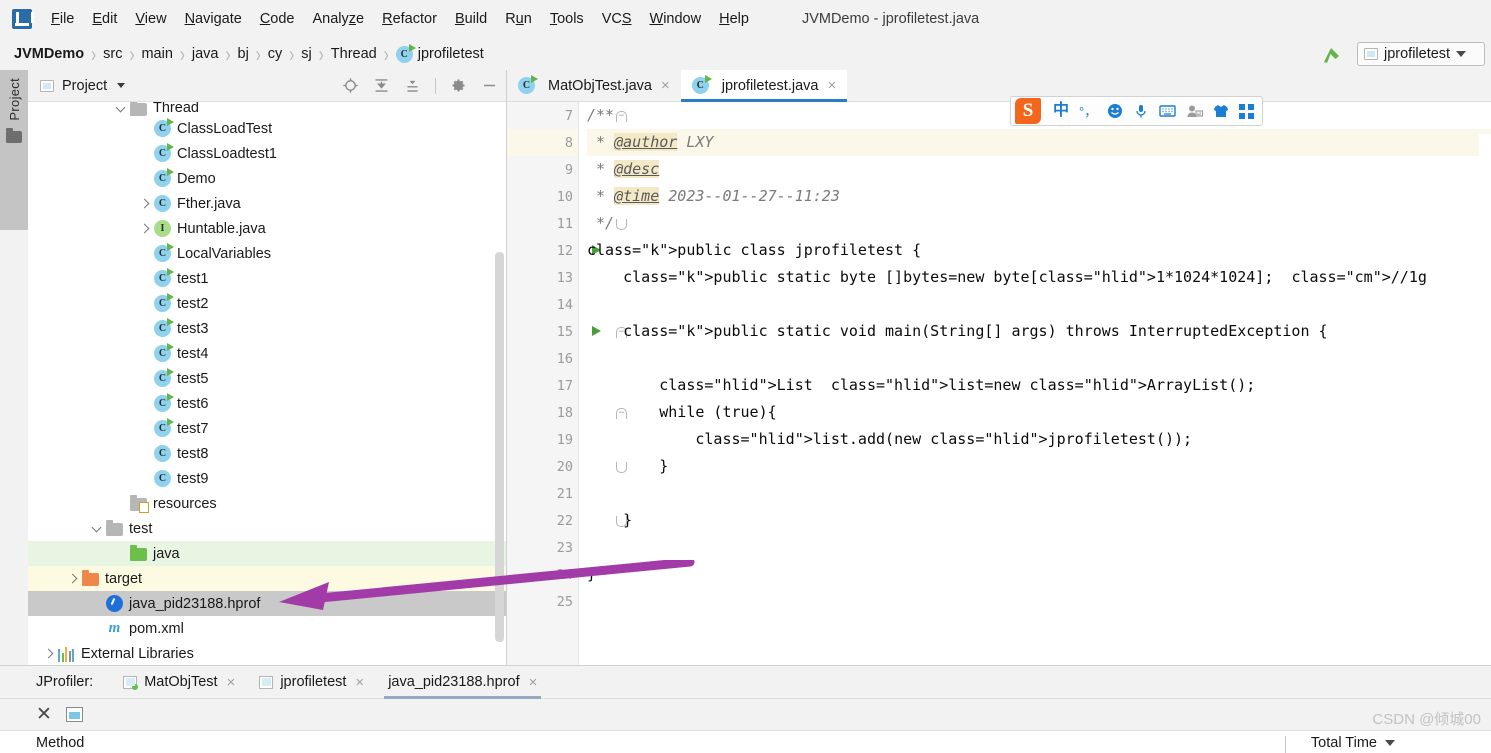 Image resolution: width=1491 pixels, height=753 pixels. Describe the element at coordinates (458, 85) in the screenshot. I see `settings-gear-icon` at that location.